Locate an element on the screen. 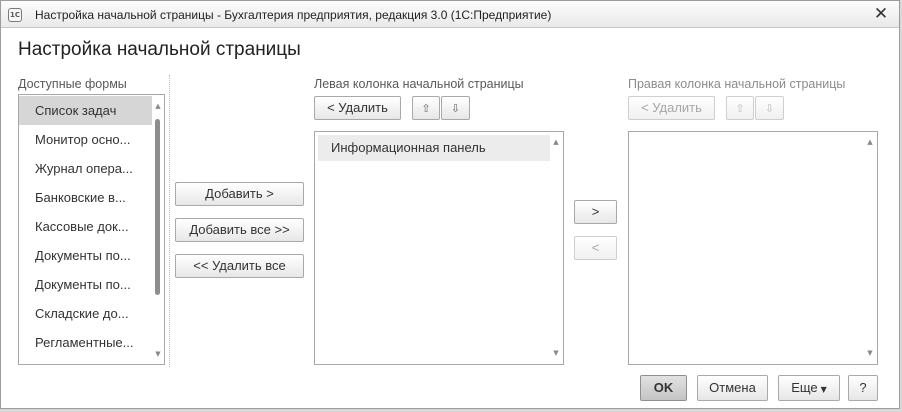  left-move-down-button: ⇩ is located at coordinates (455, 108).